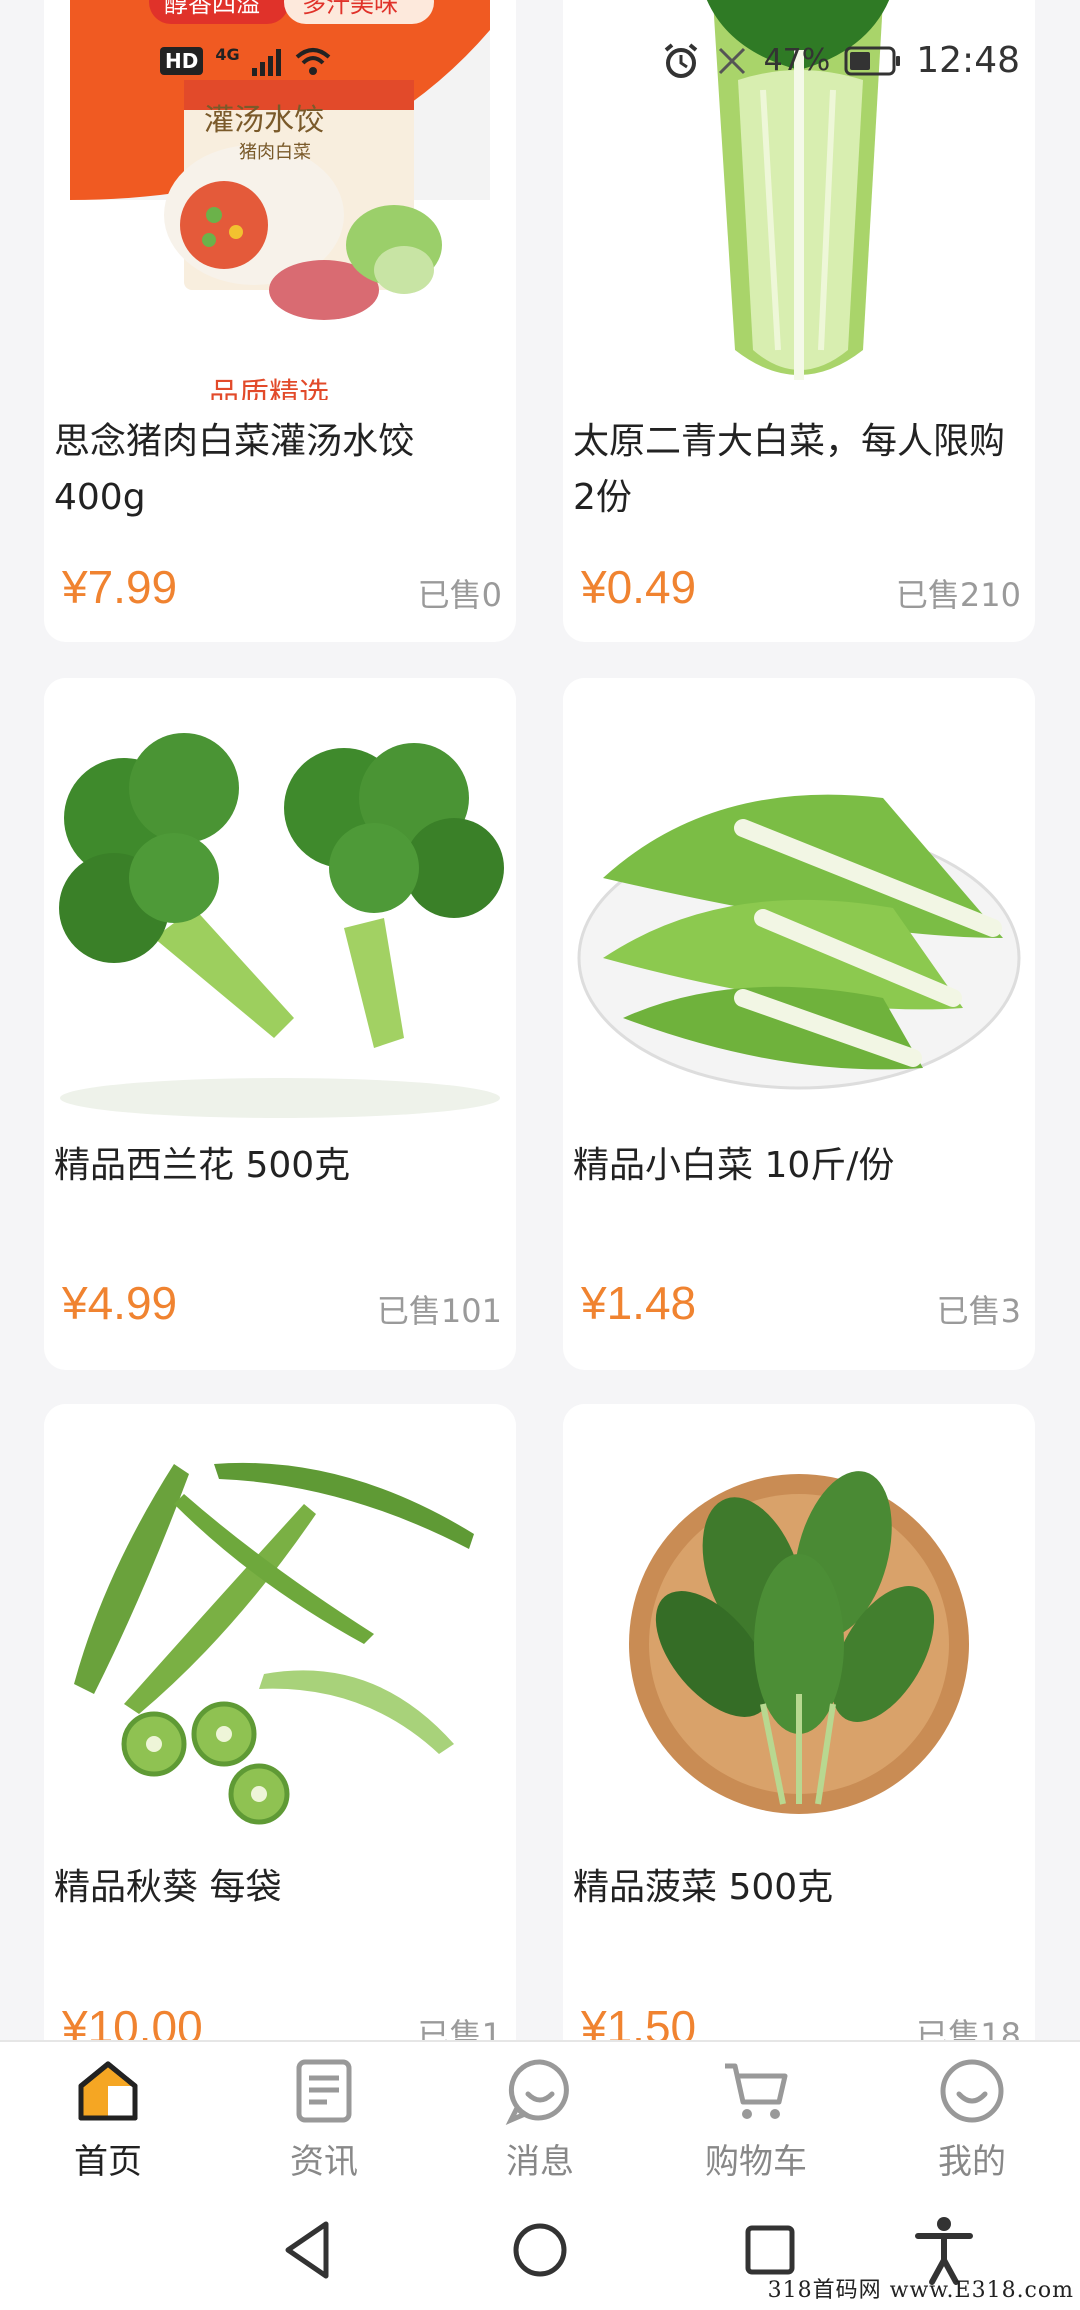 This screenshot has width=1080, height=2310. I want to click on product-price: ¥7.99, so click(120, 587).